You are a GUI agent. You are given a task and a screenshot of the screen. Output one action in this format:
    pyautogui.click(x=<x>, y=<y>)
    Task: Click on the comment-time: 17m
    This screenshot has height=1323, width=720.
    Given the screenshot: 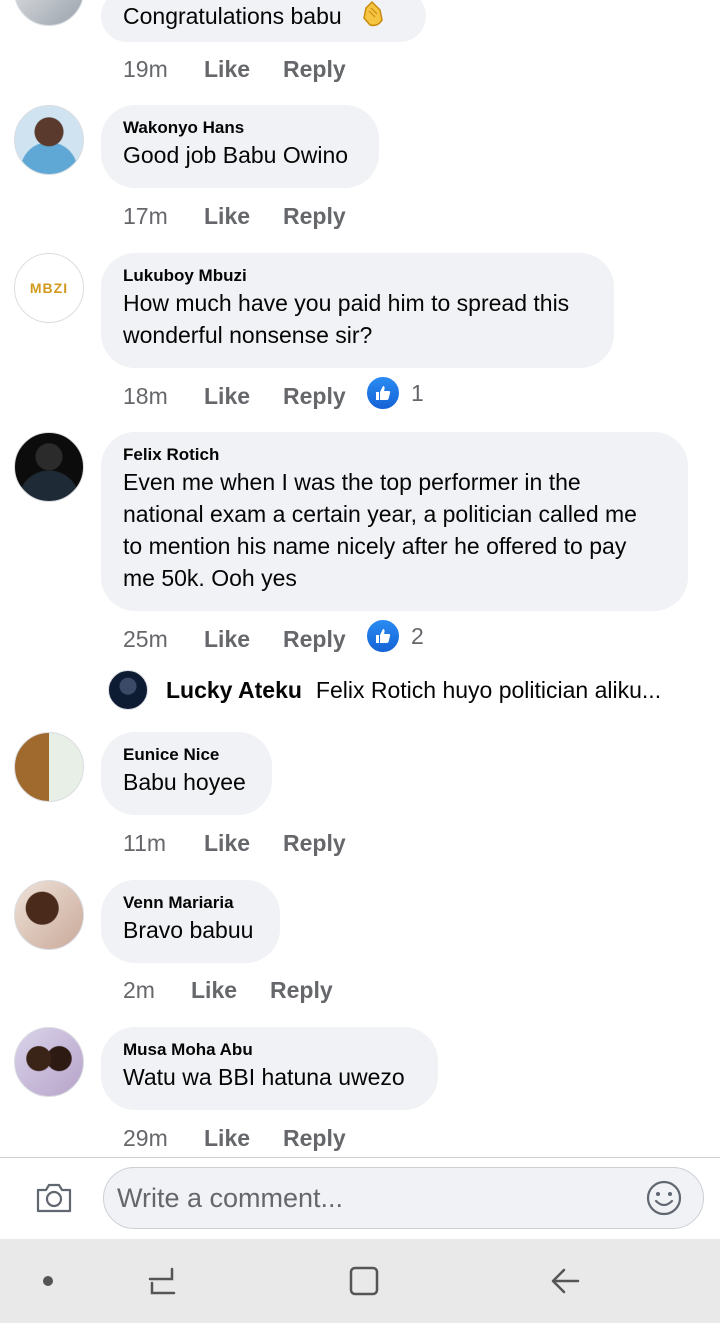 What is the action you would take?
    pyautogui.click(x=145, y=216)
    